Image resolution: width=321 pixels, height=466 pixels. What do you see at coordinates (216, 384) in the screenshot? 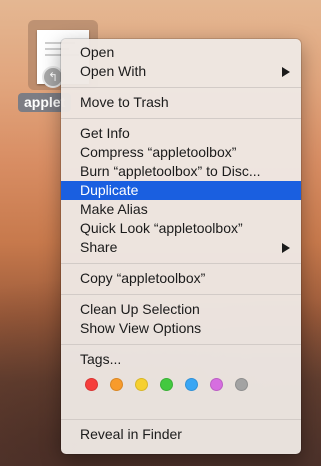
I see `purple-tag-dot` at bounding box center [216, 384].